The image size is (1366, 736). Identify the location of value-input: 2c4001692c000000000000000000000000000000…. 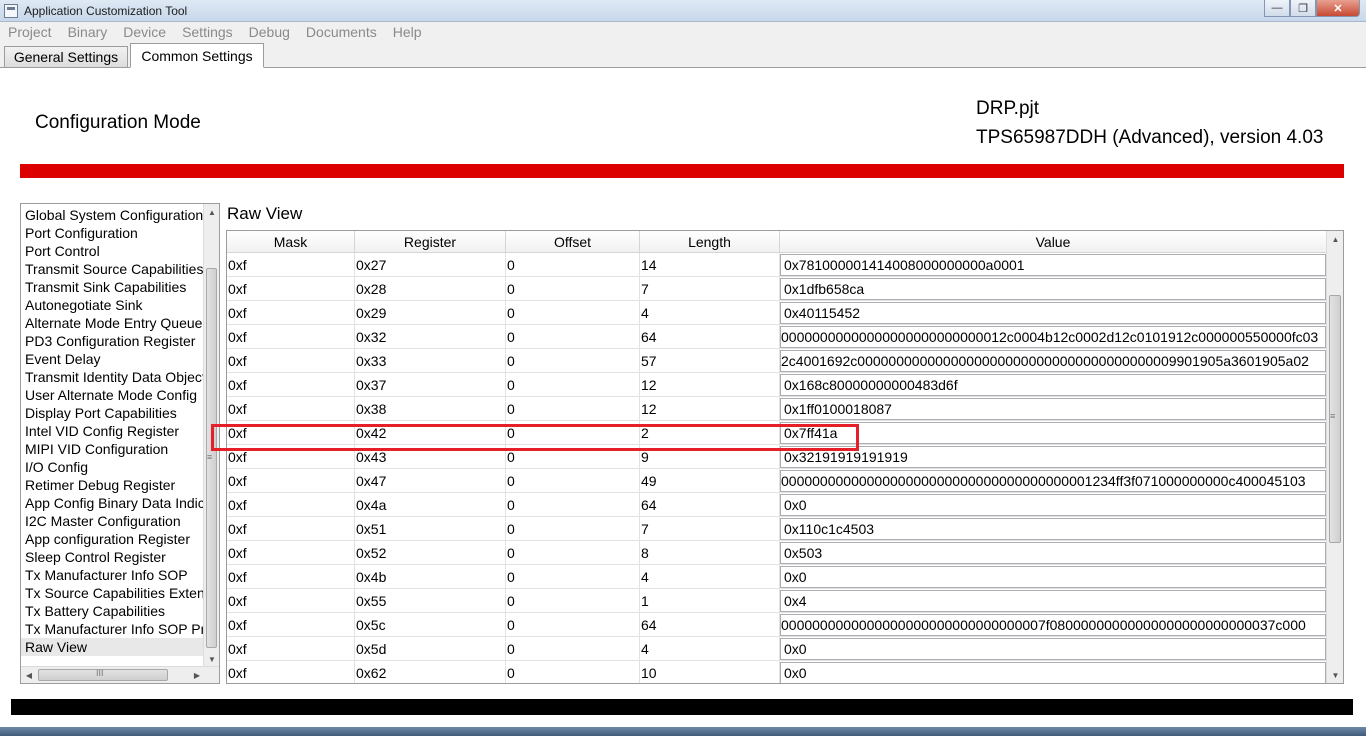
(1053, 361).